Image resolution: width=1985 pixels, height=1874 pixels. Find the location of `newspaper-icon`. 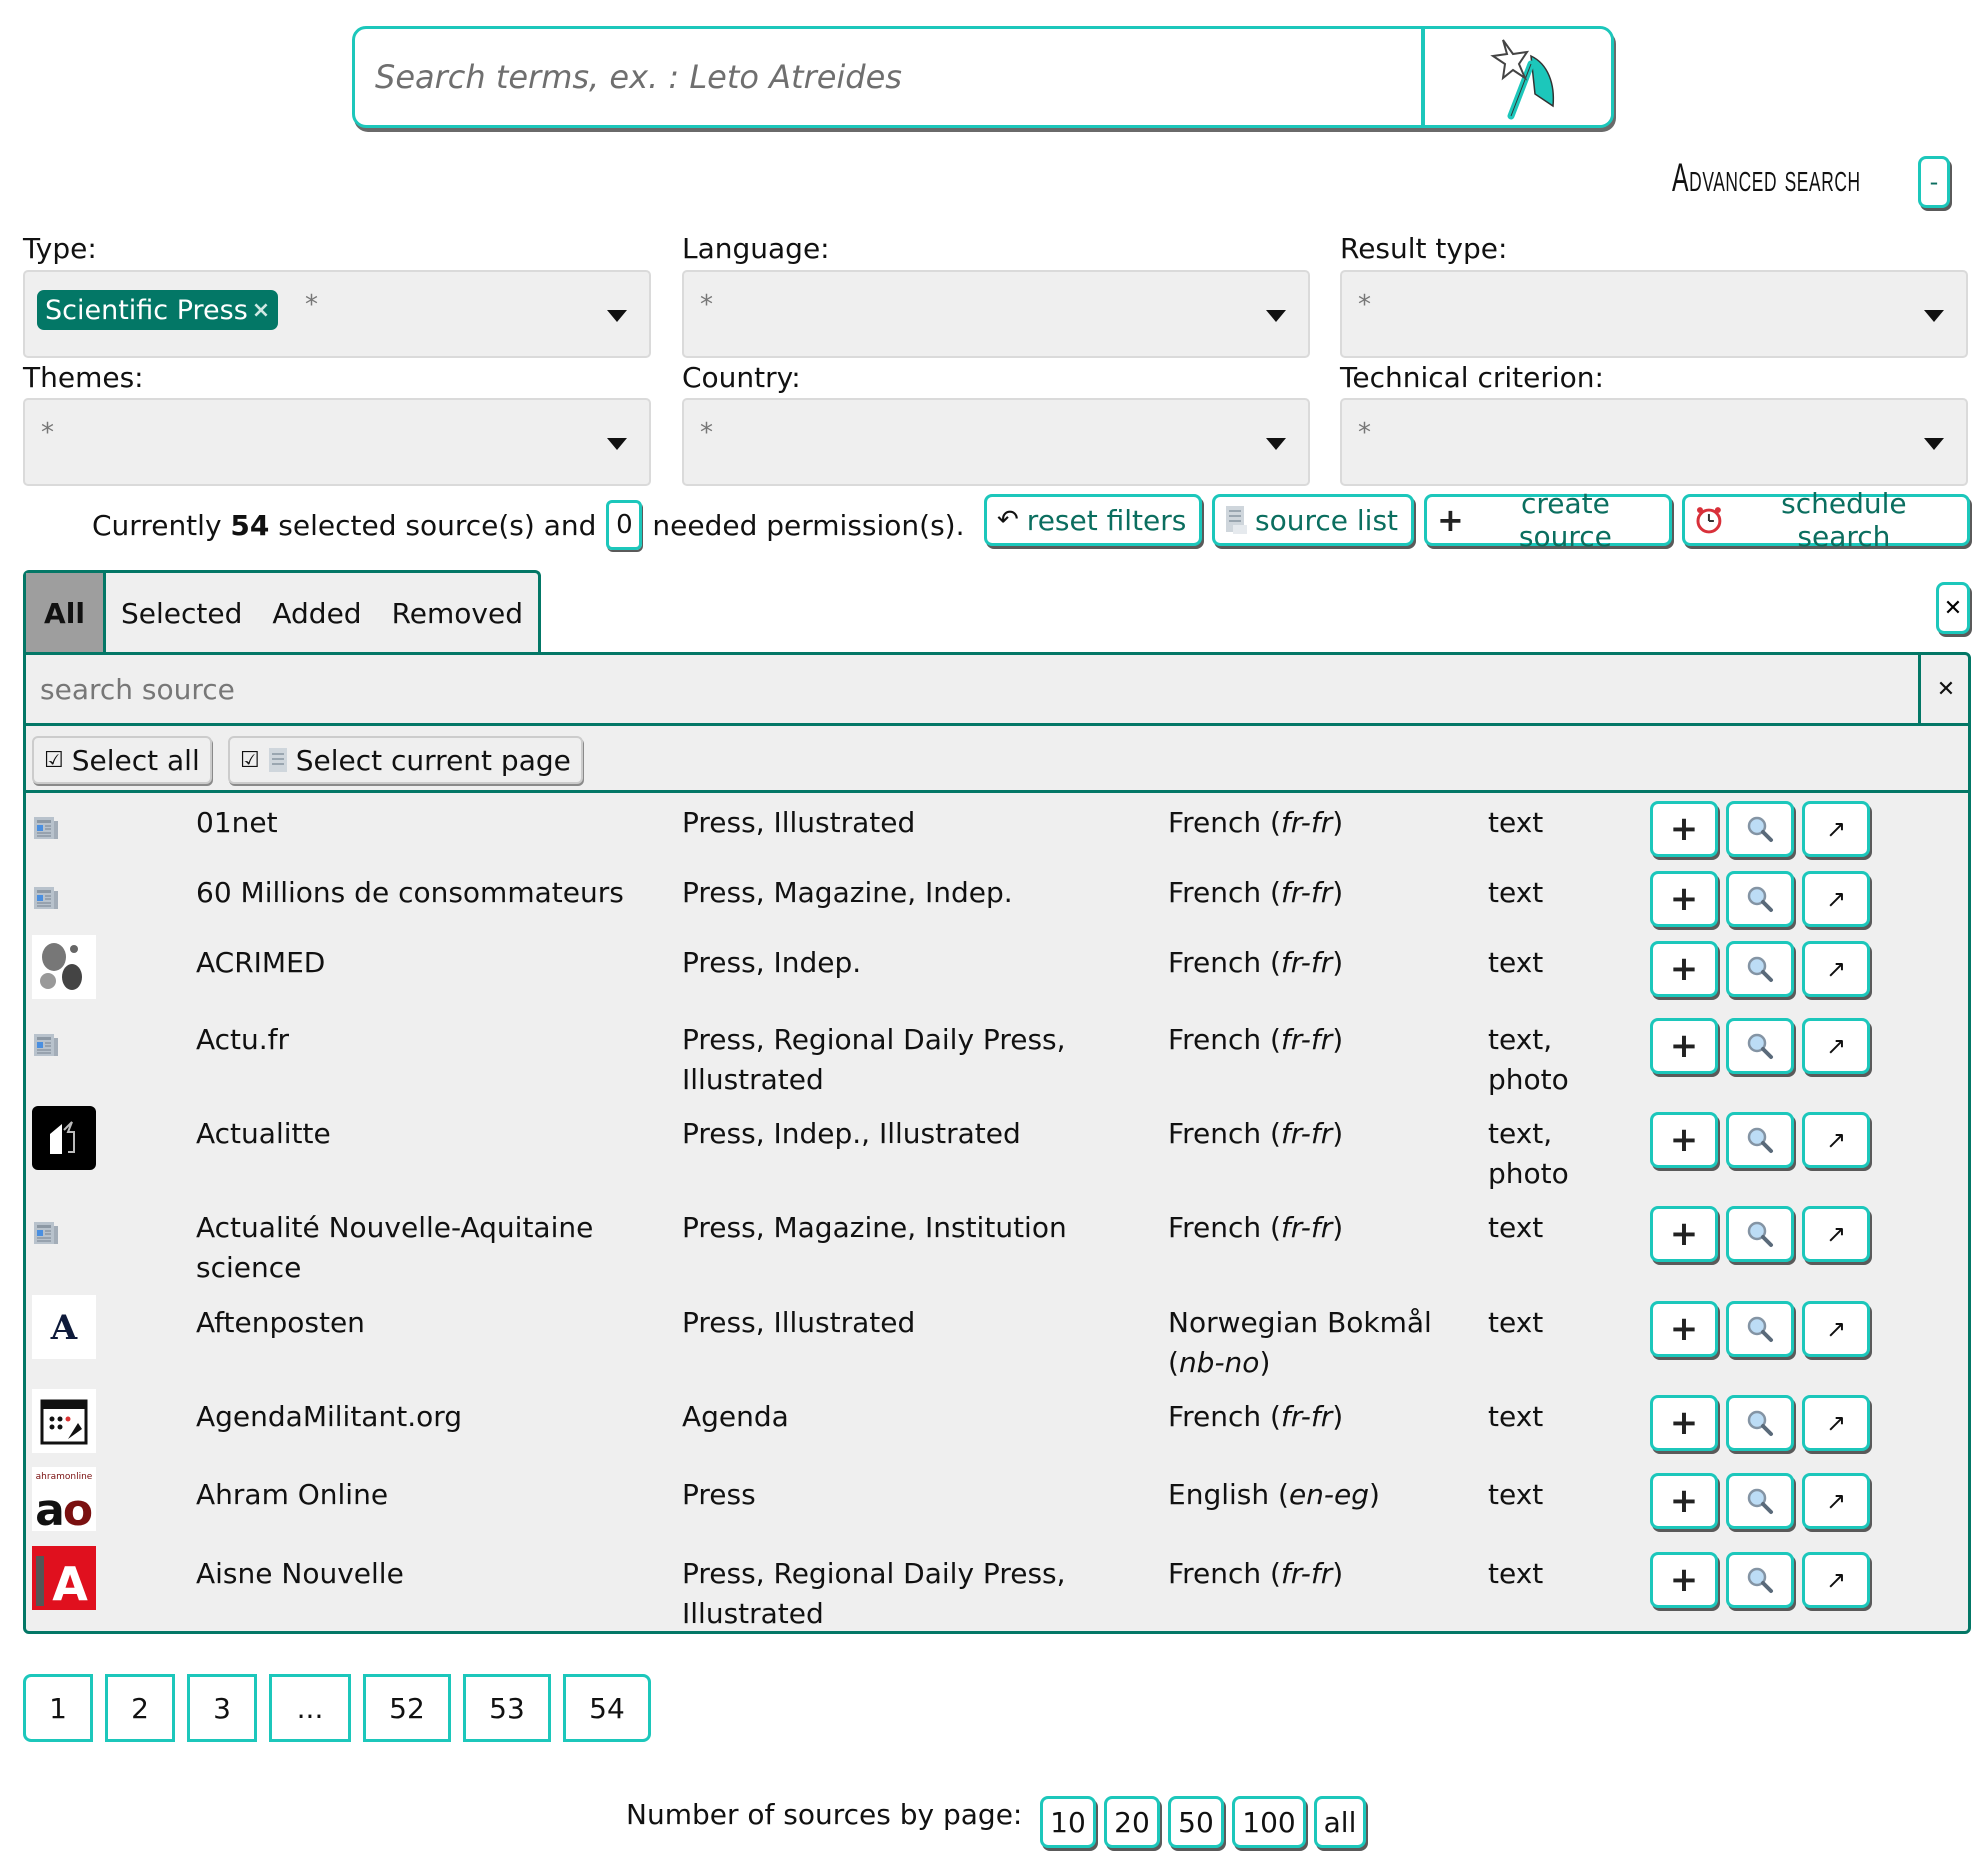

newspaper-icon is located at coordinates (45, 899).